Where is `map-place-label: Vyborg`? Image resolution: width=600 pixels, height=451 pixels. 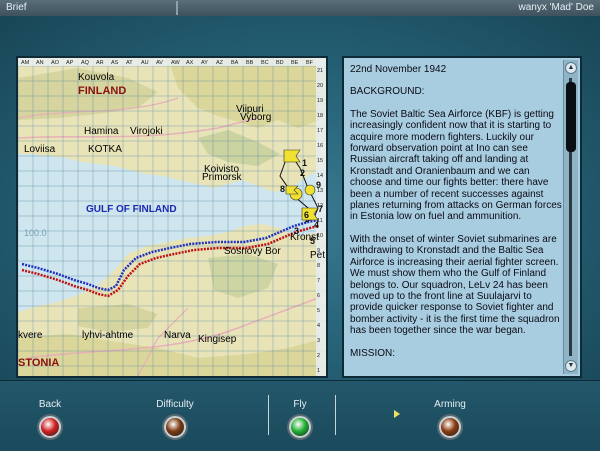
map-place-label: Vyborg is located at coordinates (255, 117).